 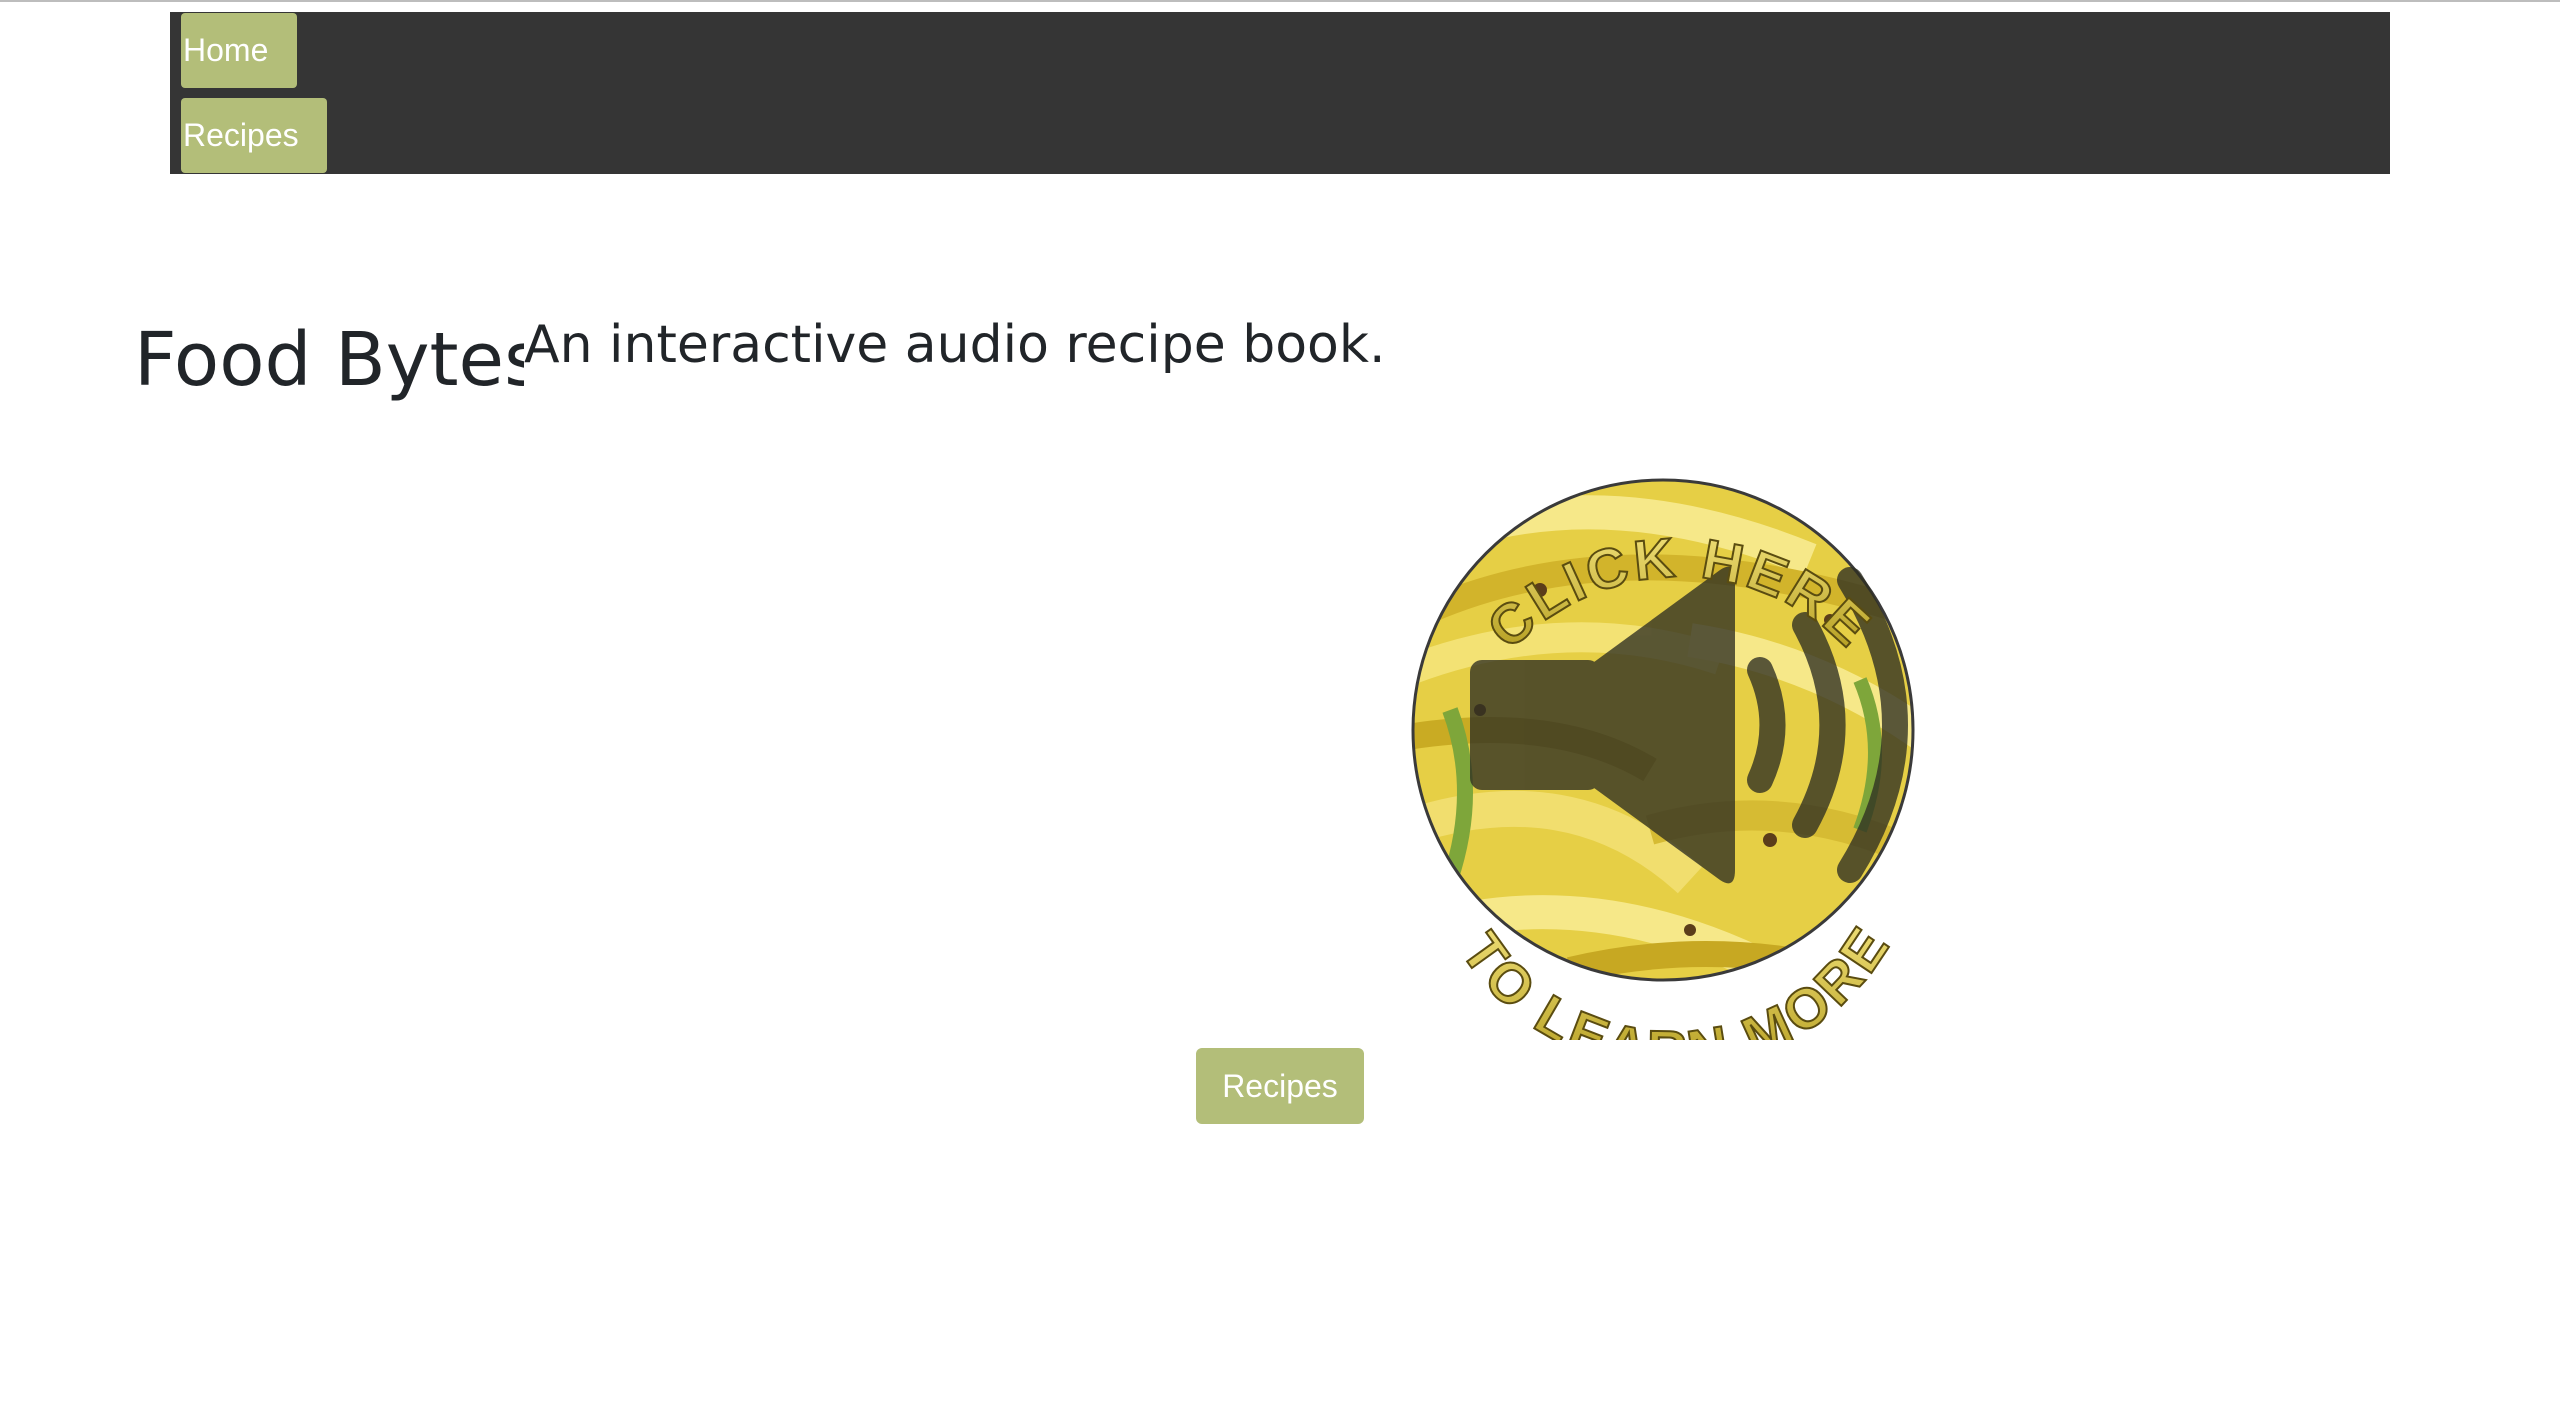 I want to click on page-title: Food Bytes, so click(x=329, y=360).